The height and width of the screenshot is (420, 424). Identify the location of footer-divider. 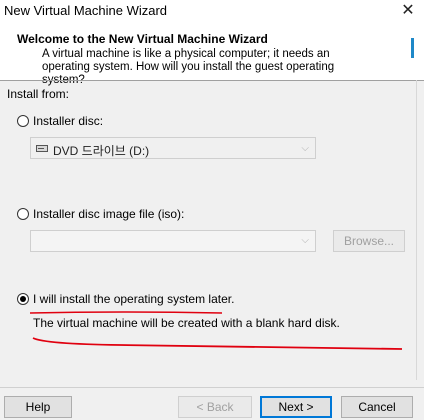
(212, 387).